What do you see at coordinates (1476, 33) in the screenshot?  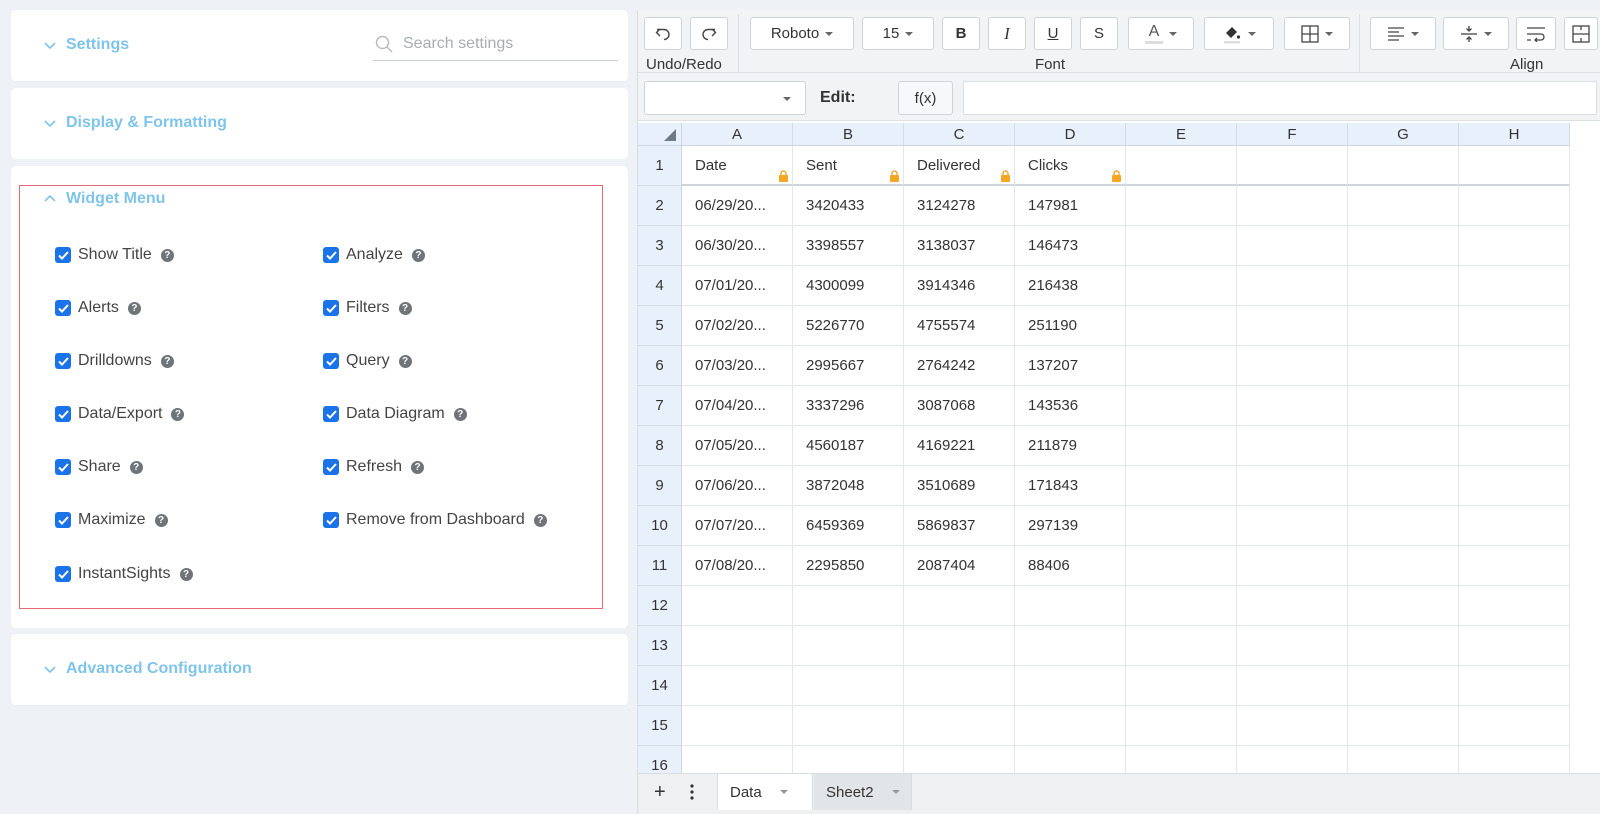 I see `vertical-align-button` at bounding box center [1476, 33].